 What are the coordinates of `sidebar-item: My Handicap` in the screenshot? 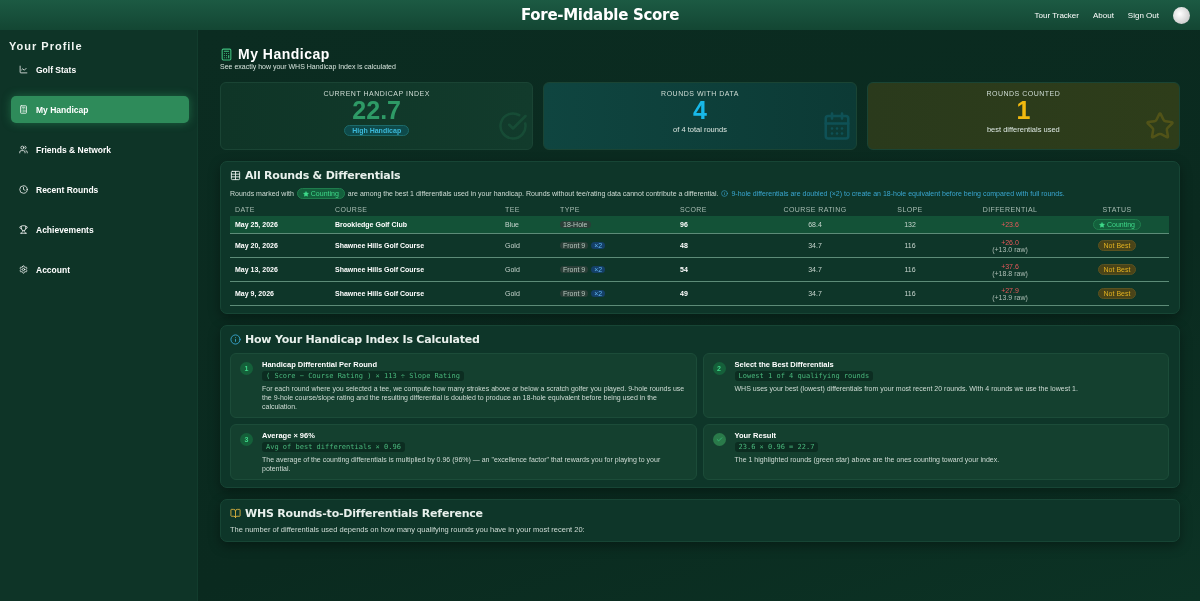 It's located at (100, 109).